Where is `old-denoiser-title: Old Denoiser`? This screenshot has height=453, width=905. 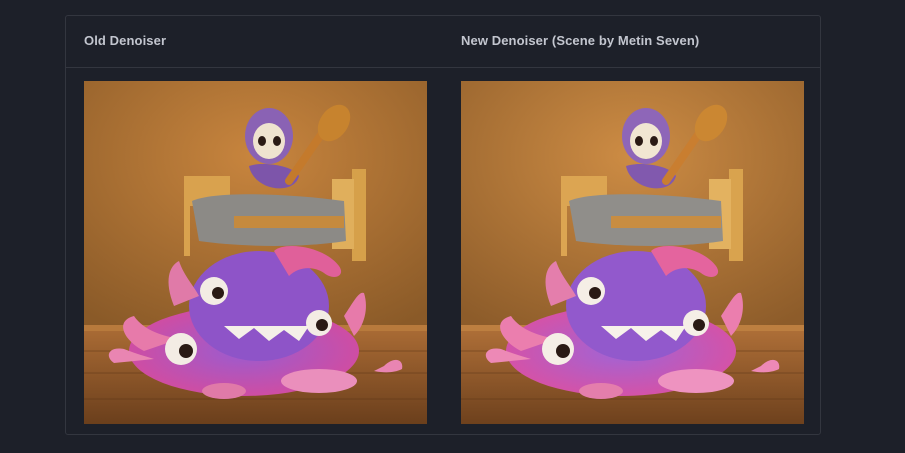
old-denoiser-title: Old Denoiser is located at coordinates (125, 40).